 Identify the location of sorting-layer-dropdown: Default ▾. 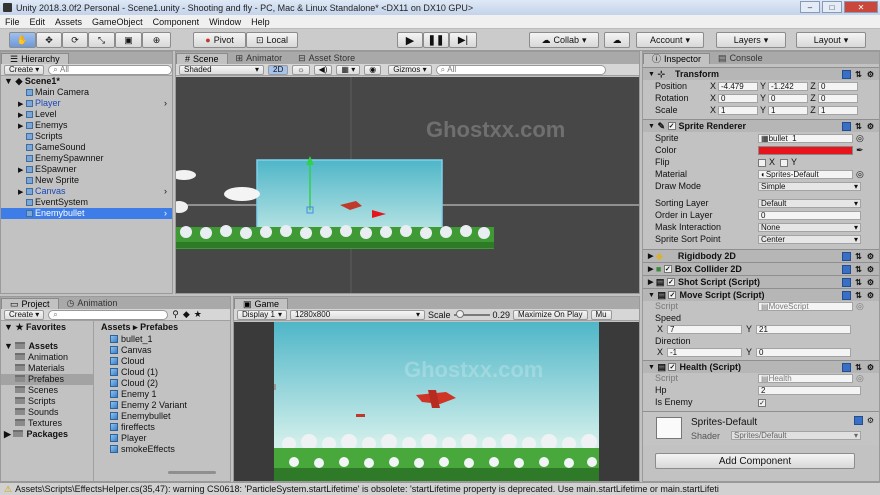
(809, 203).